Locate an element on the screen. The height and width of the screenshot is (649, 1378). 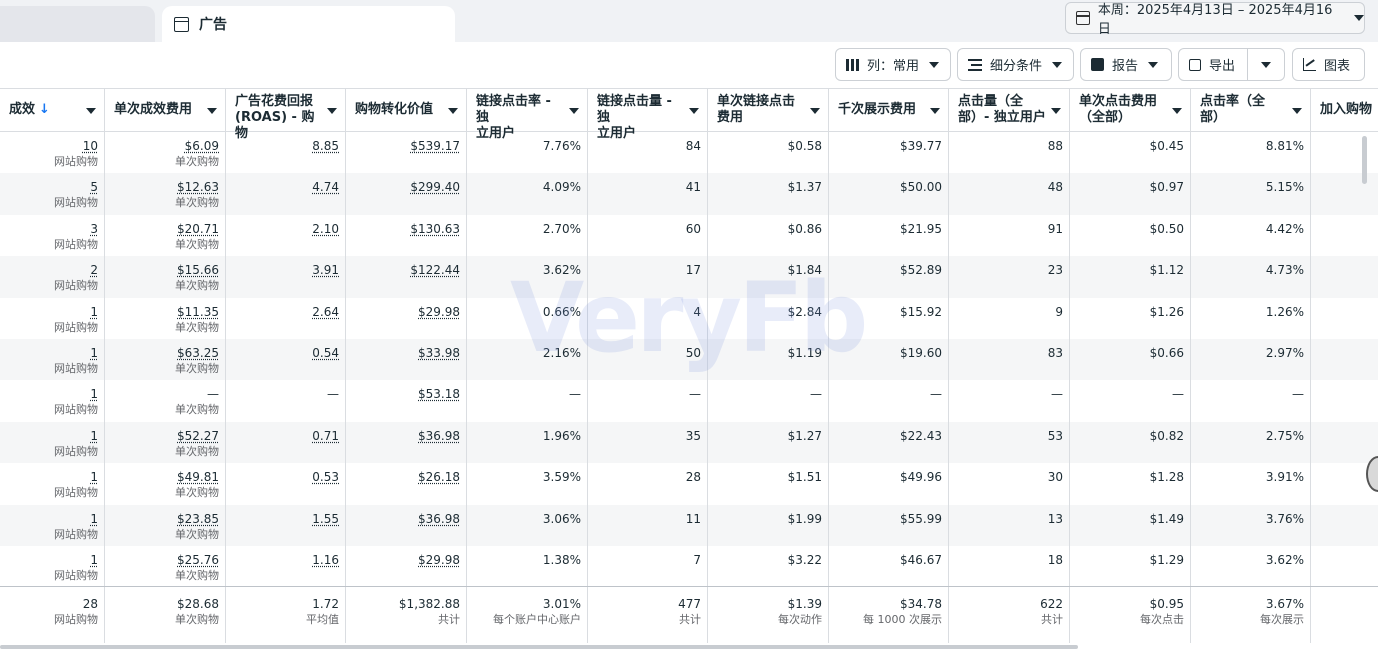
cell-value: $20.71 is located at coordinates (162, 229).